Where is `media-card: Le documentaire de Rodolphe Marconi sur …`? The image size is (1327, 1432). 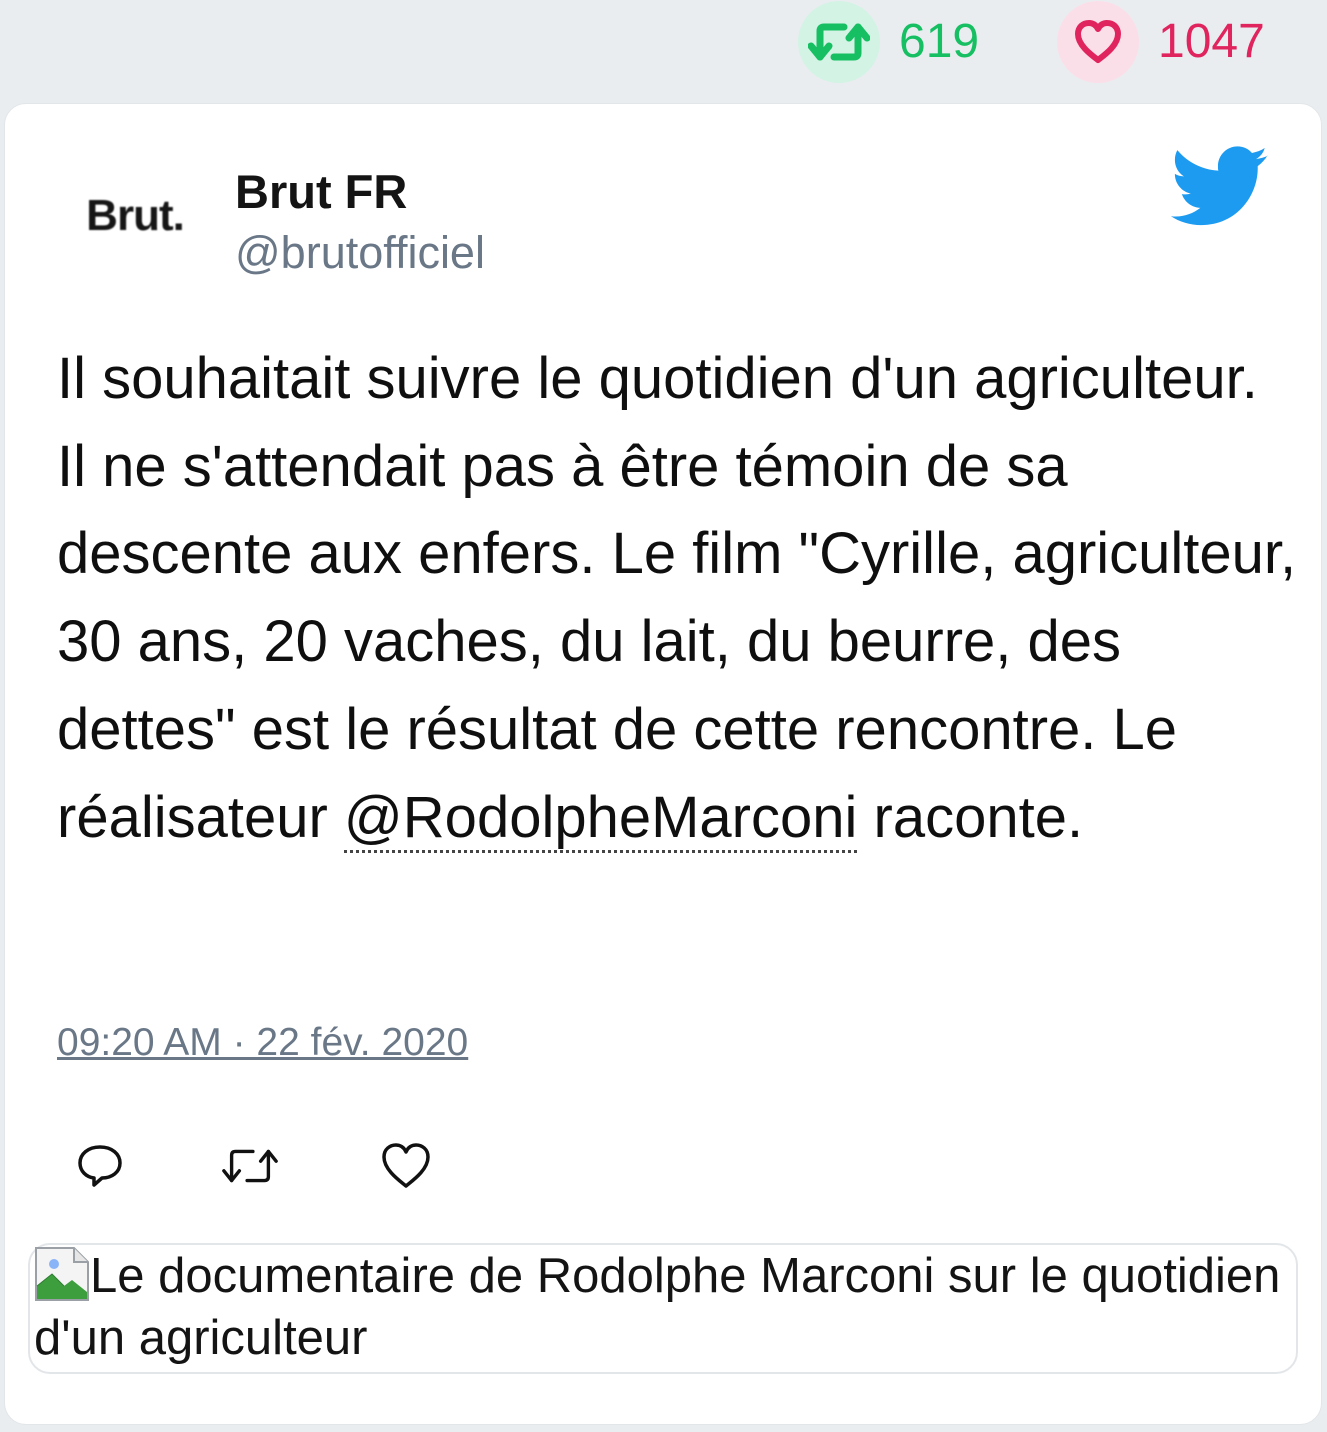 media-card: Le documentaire de Rodolphe Marconi sur … is located at coordinates (663, 1308).